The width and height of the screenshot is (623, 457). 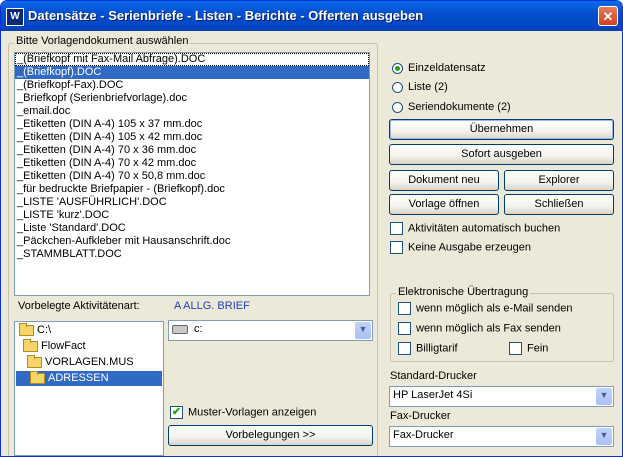 I want to click on tree-item-label: C:\, so click(x=44, y=330).